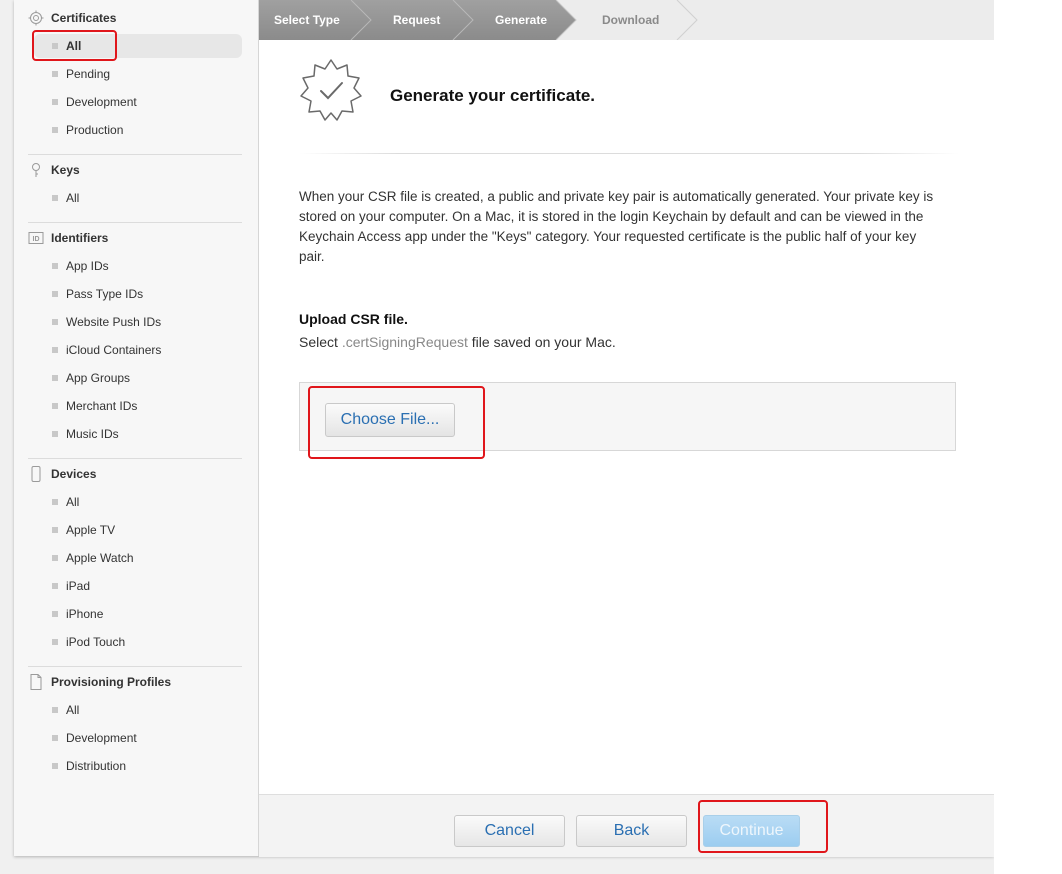  I want to click on sidebar-item-label: Pass Type IDs, so click(105, 294).